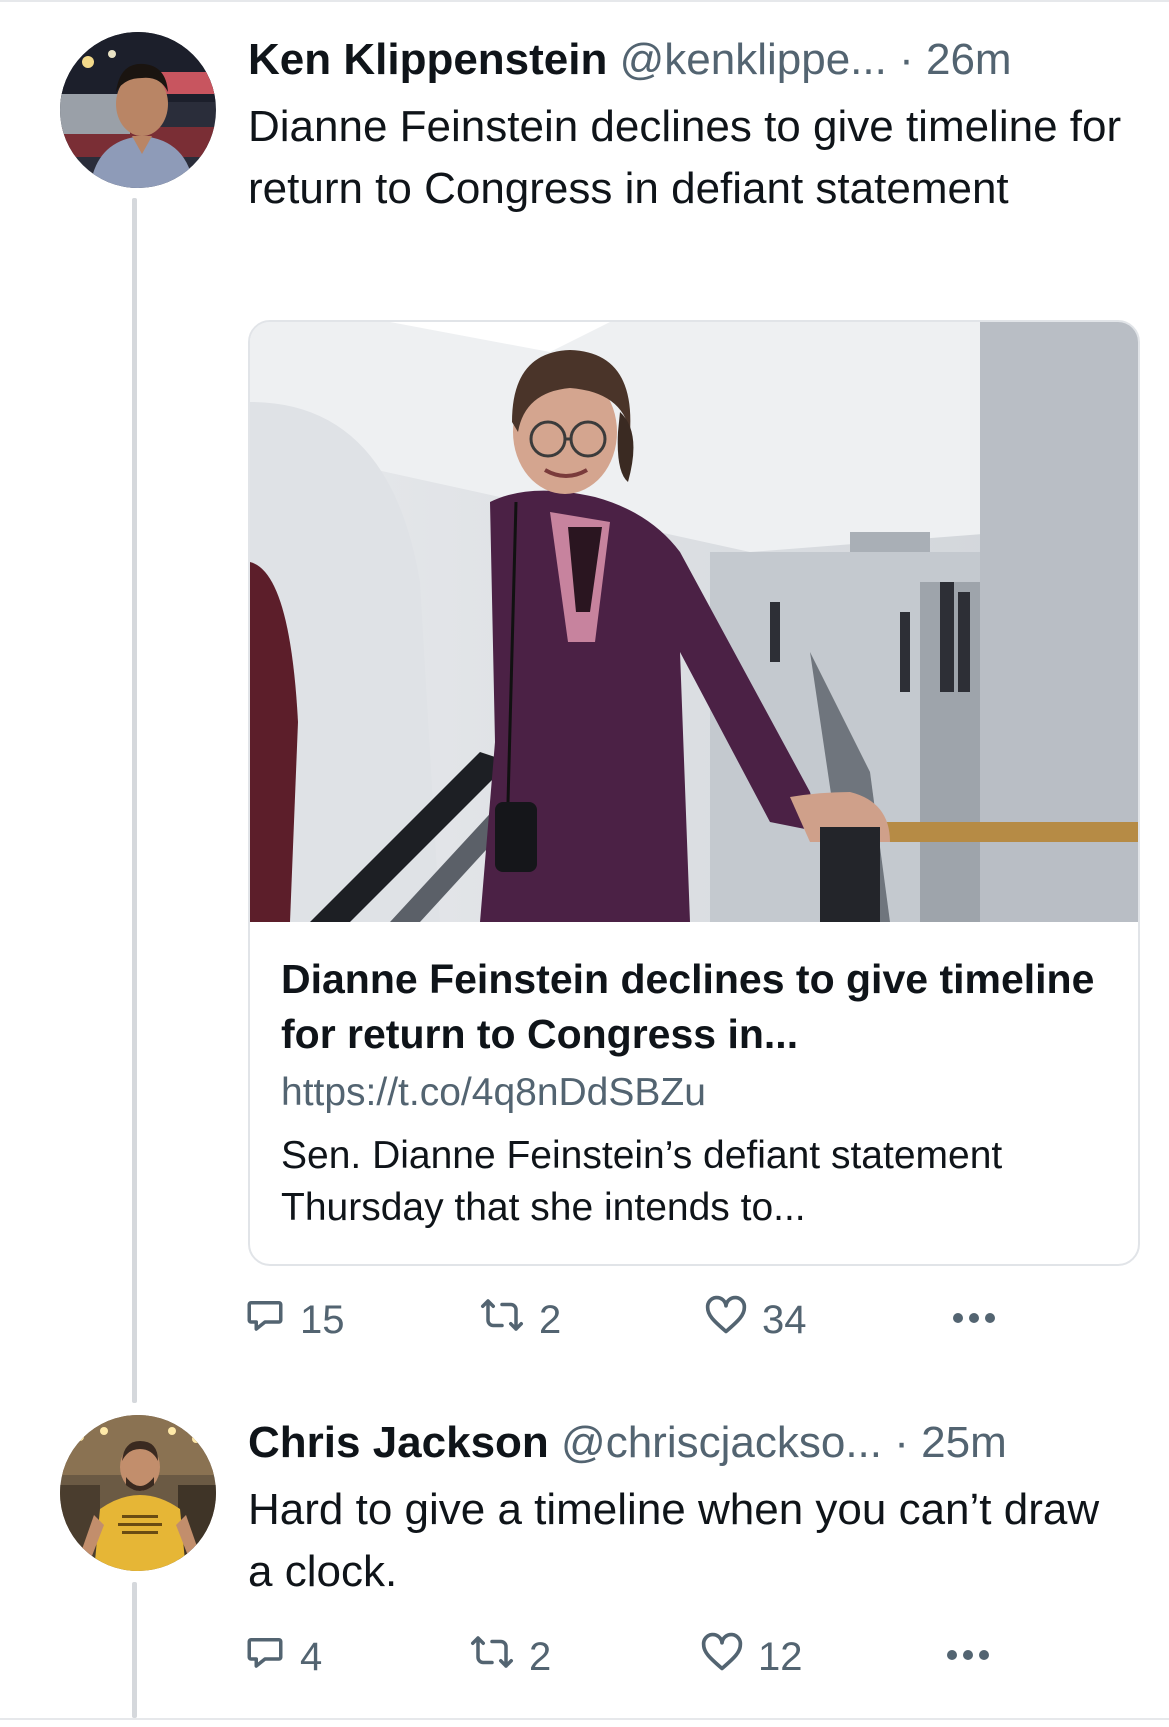 The width and height of the screenshot is (1169, 1727). I want to click on tweet-header: Chris Jackson @chriscjackso... · 25m, so click(627, 1443).